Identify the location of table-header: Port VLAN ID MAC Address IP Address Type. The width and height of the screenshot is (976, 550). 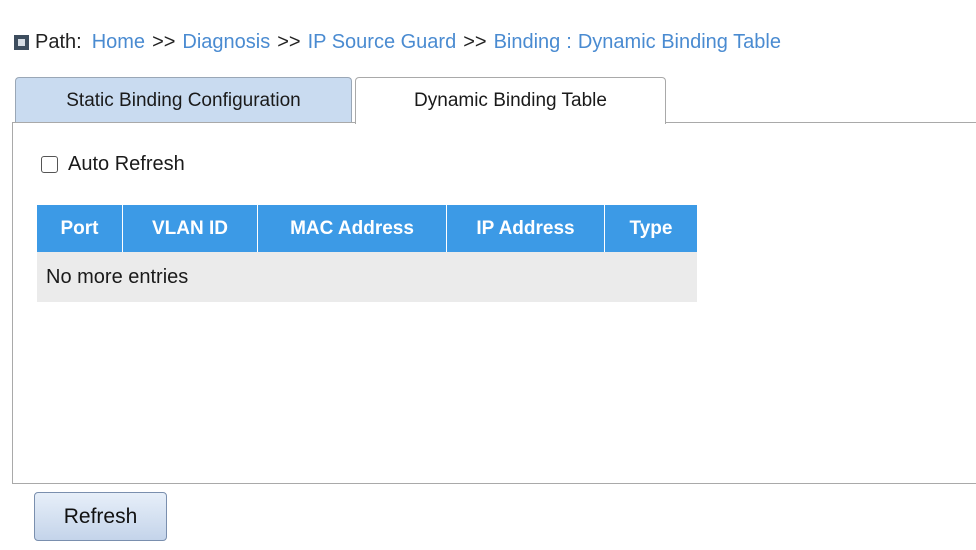
(367, 228).